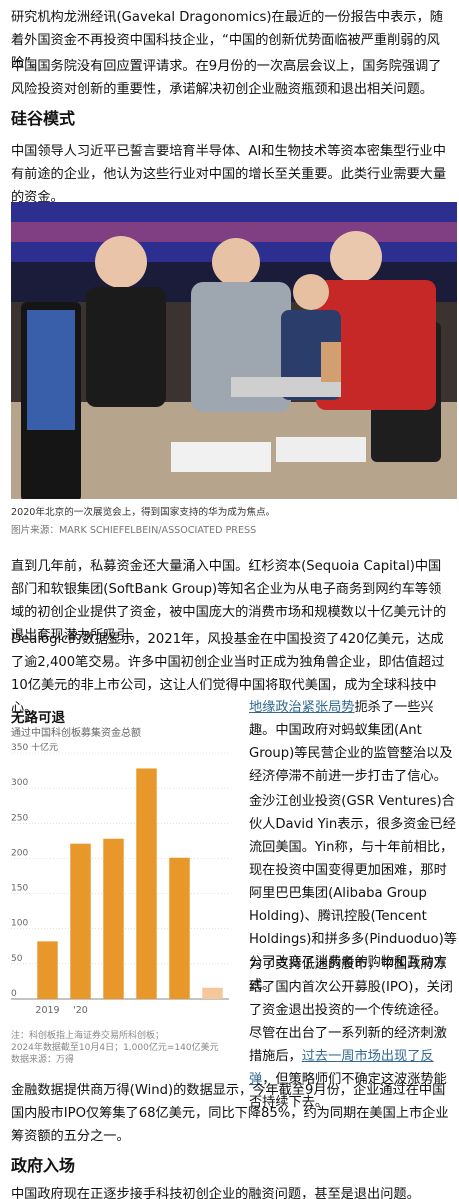 This screenshot has height=1199, width=459. What do you see at coordinates (88, 1036) in the screenshot?
I see `chart-note-1: 注：科创板指上海证券交易所科创板；` at bounding box center [88, 1036].